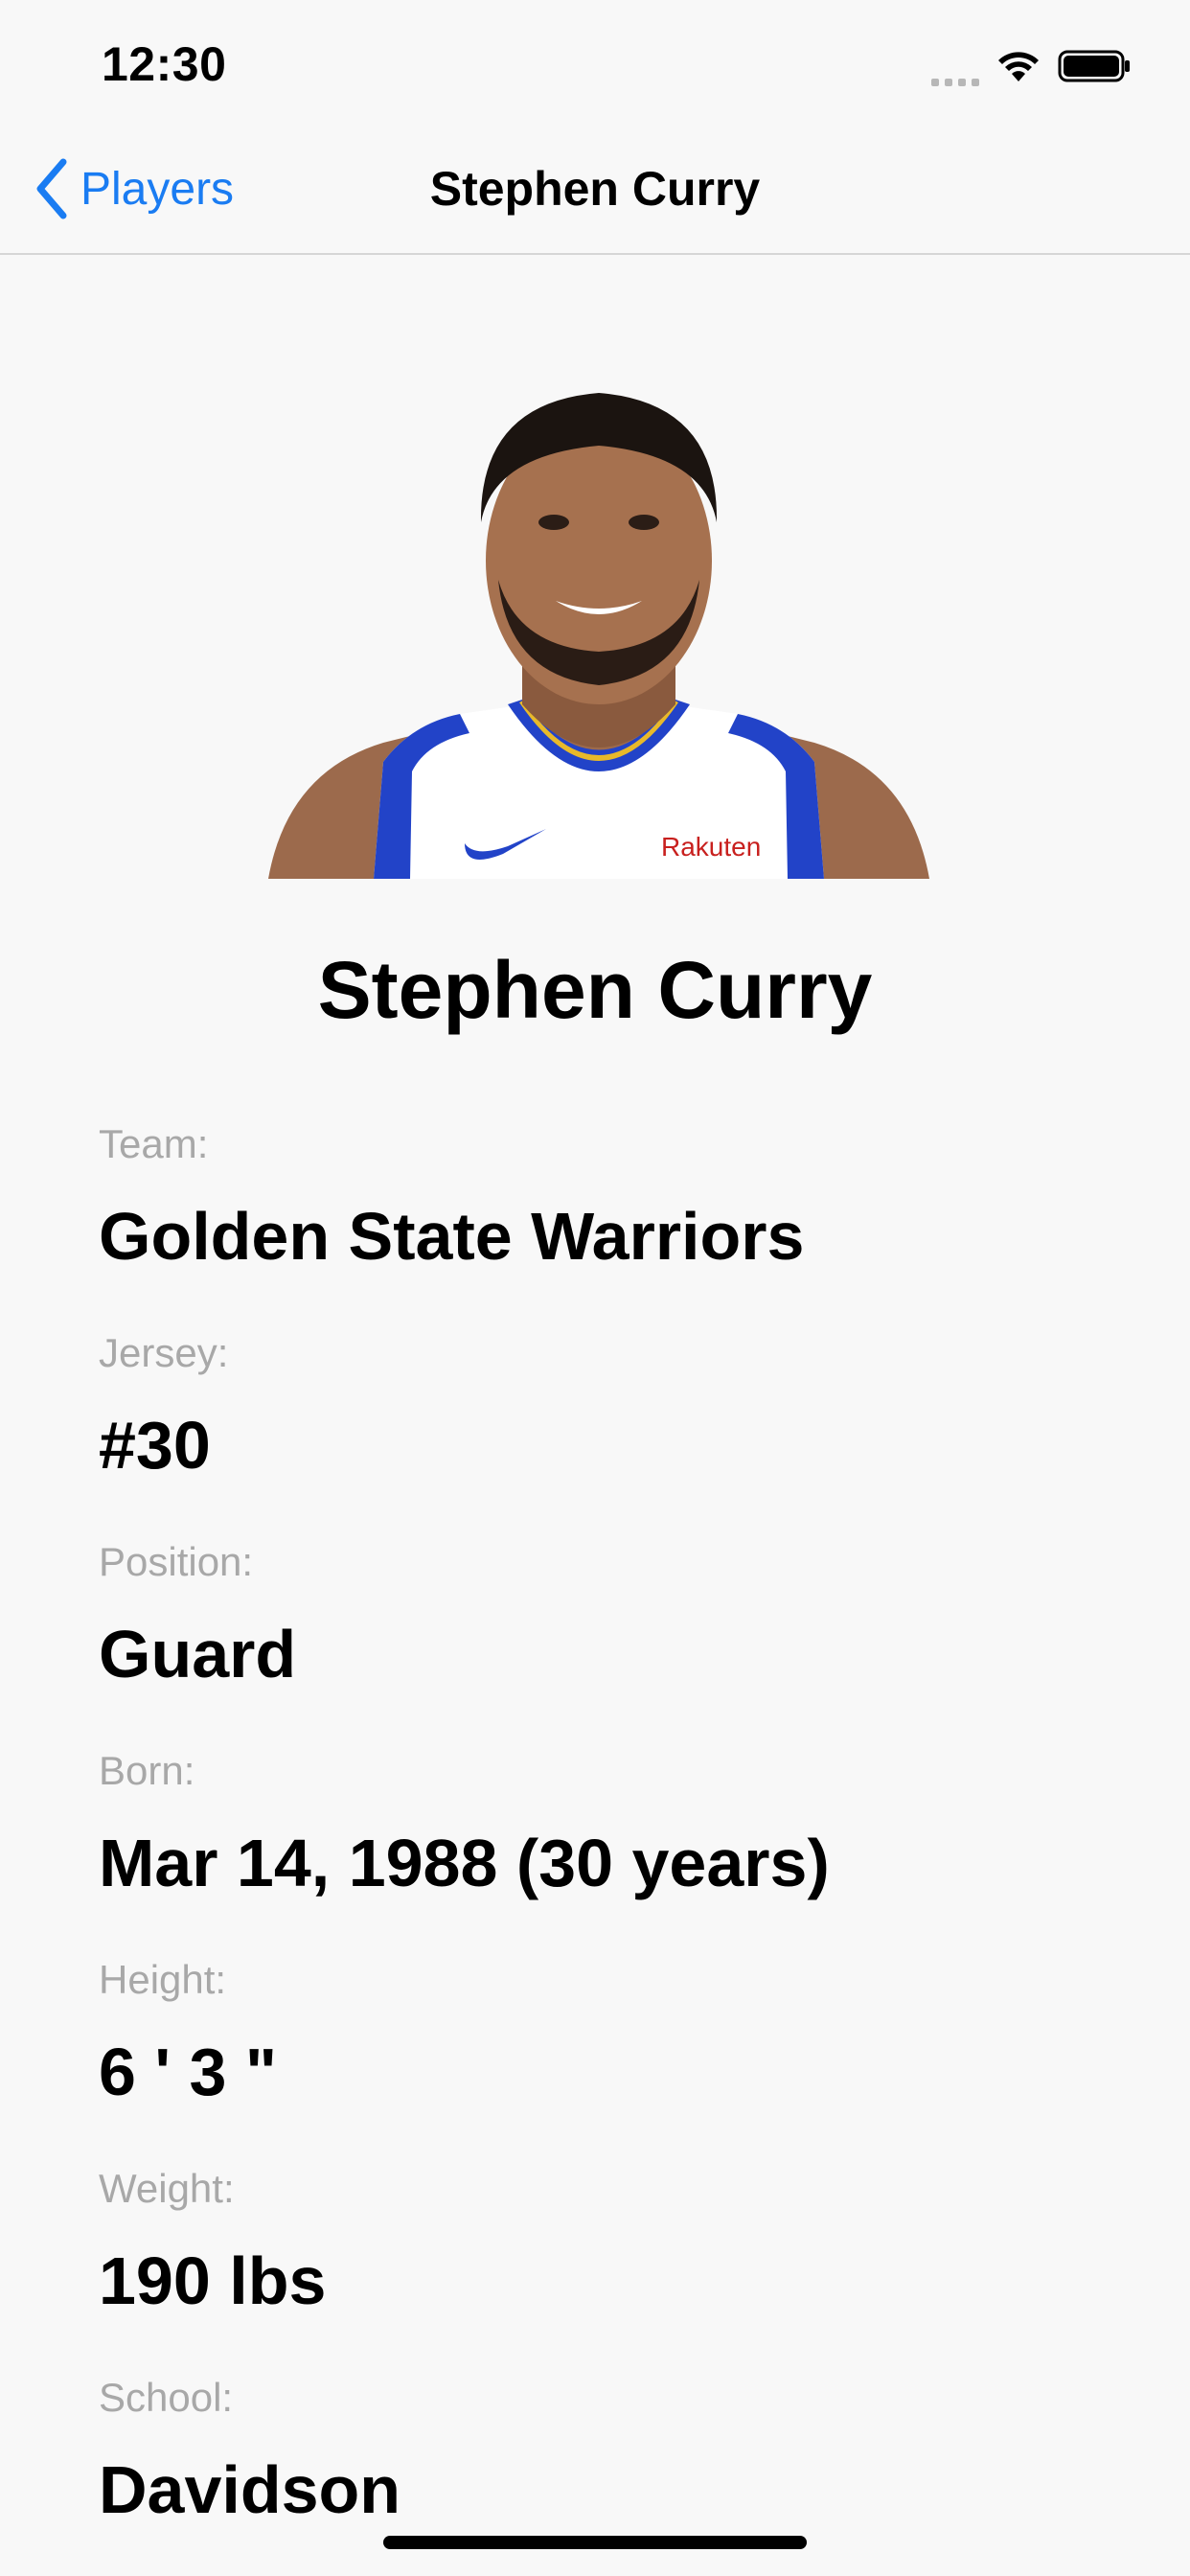  What do you see at coordinates (595, 990) in the screenshot?
I see `player-name: Stephen Curry` at bounding box center [595, 990].